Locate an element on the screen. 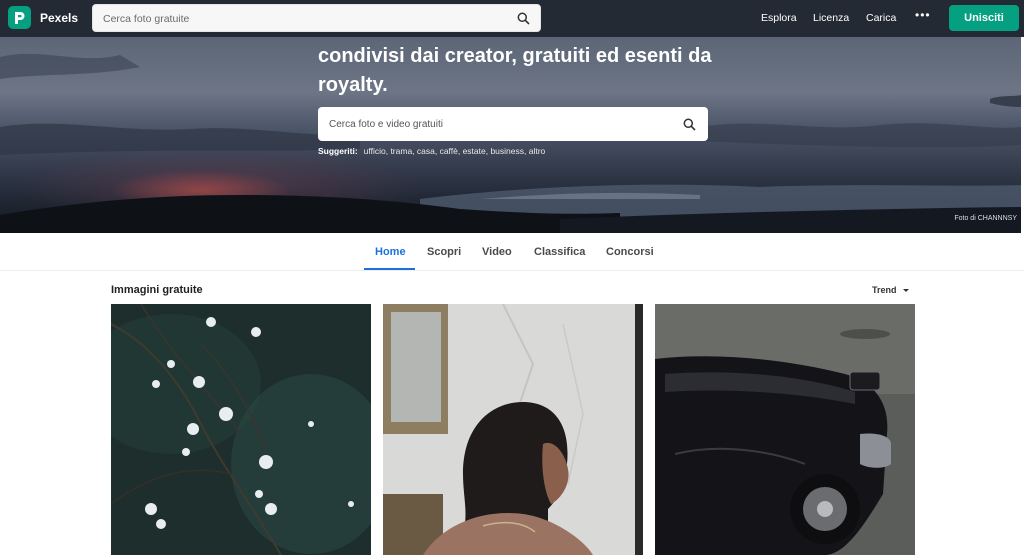 The width and height of the screenshot is (1024, 555). photo-flowers-image is located at coordinates (241, 429).